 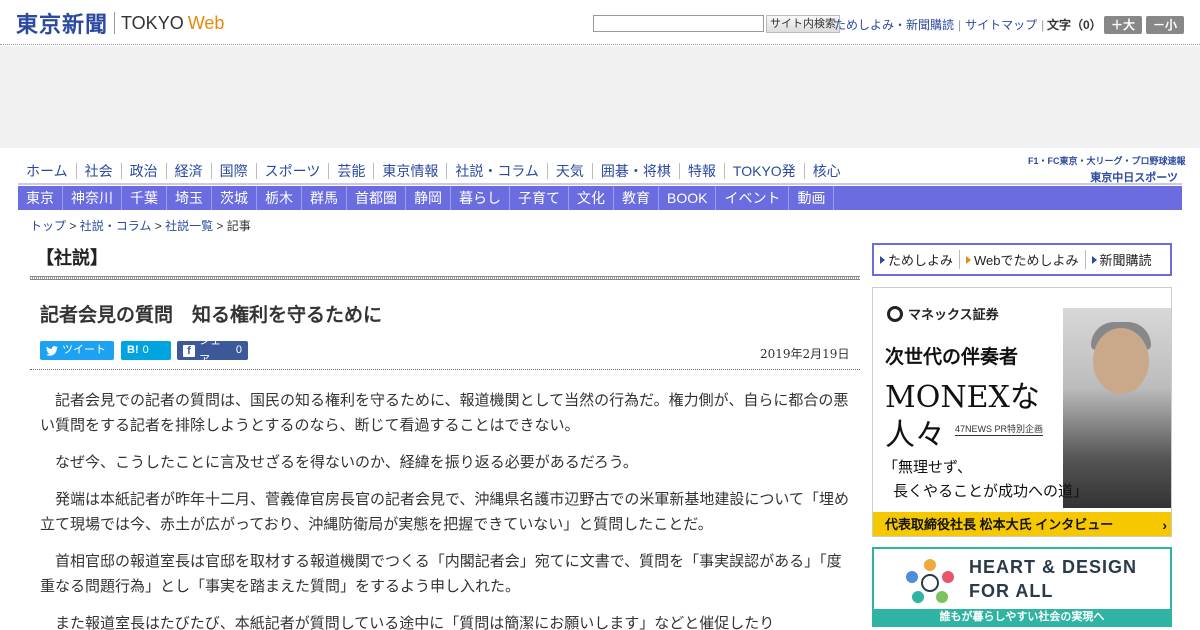 I want to click on nav-item-society: 社会, so click(x=98, y=171).